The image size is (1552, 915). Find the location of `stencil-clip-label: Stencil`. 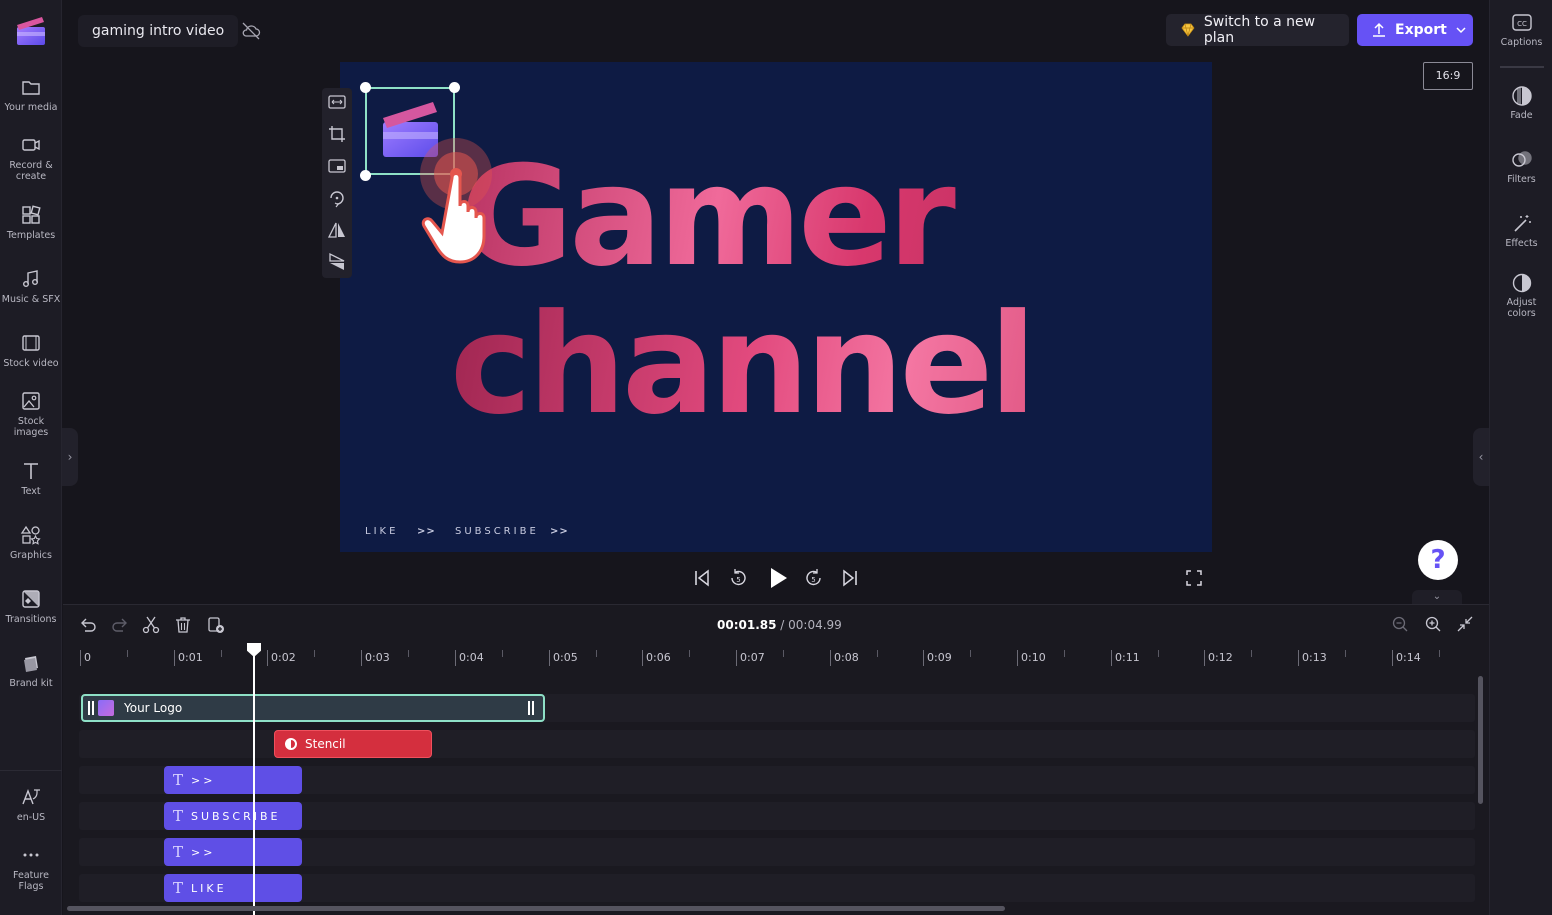

stencil-clip-label: Stencil is located at coordinates (325, 744).